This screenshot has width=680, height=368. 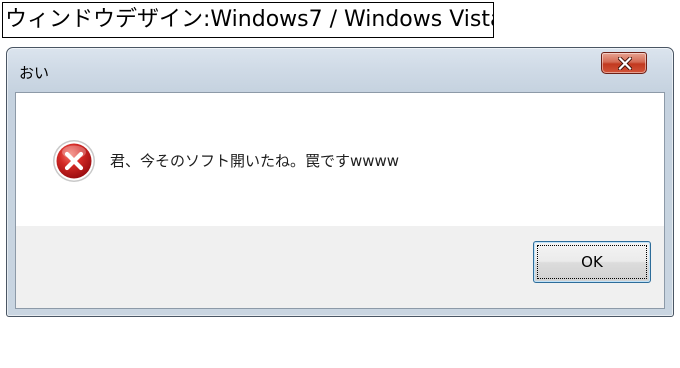 I want to click on close-x-icon, so click(x=625, y=63).